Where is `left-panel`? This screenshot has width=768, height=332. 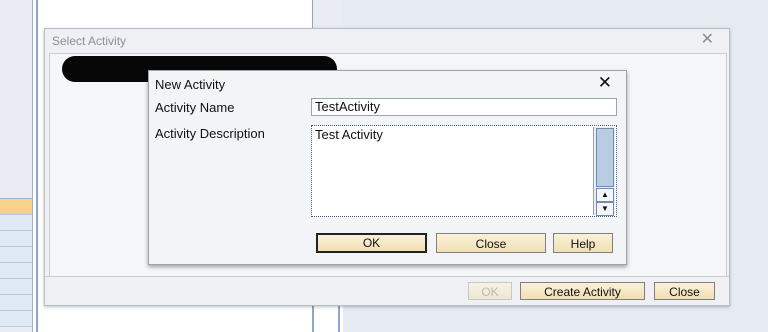
left-panel is located at coordinates (16, 166).